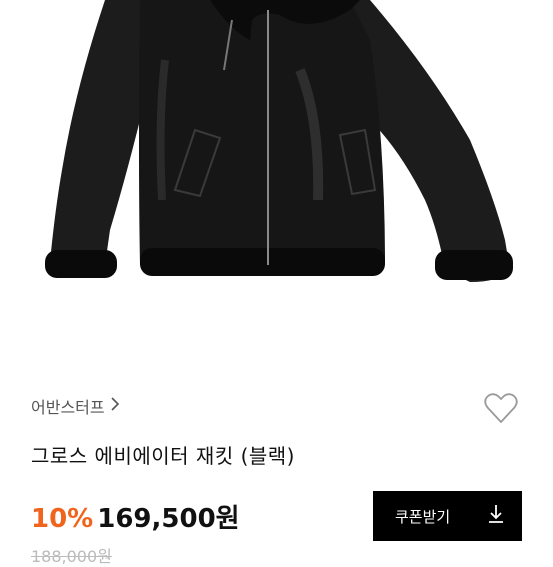 This screenshot has width=553, height=567. I want to click on brand-name: 어반스터프, so click(68, 407).